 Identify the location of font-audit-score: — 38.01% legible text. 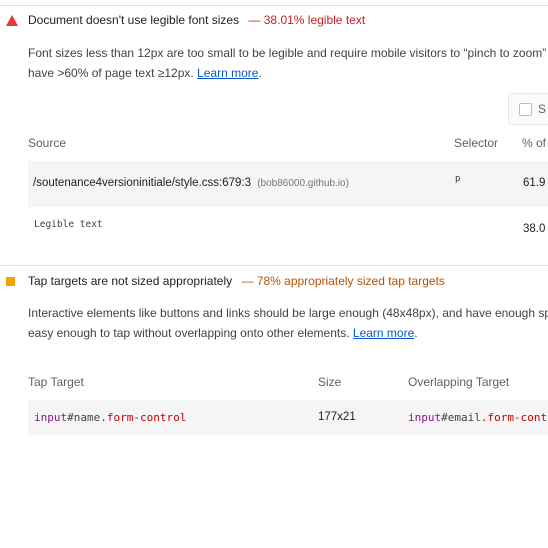
(307, 20).